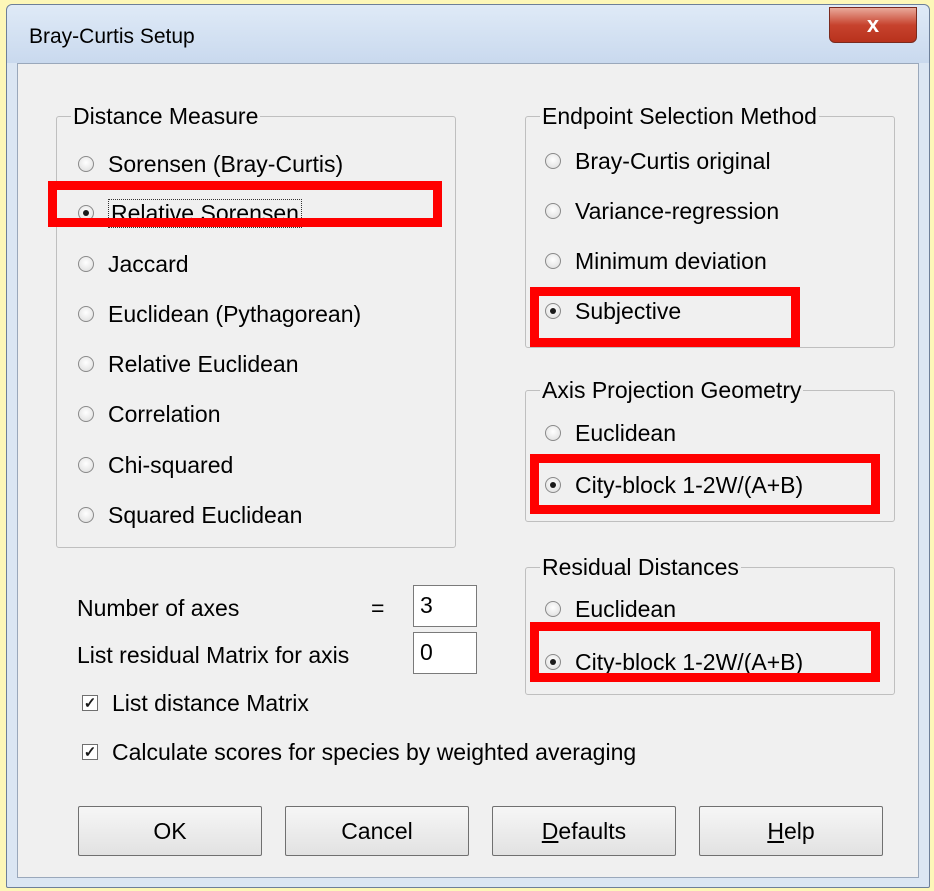 This screenshot has height=891, width=934. I want to click on radio-label: Relative Euclidean, so click(203, 363).